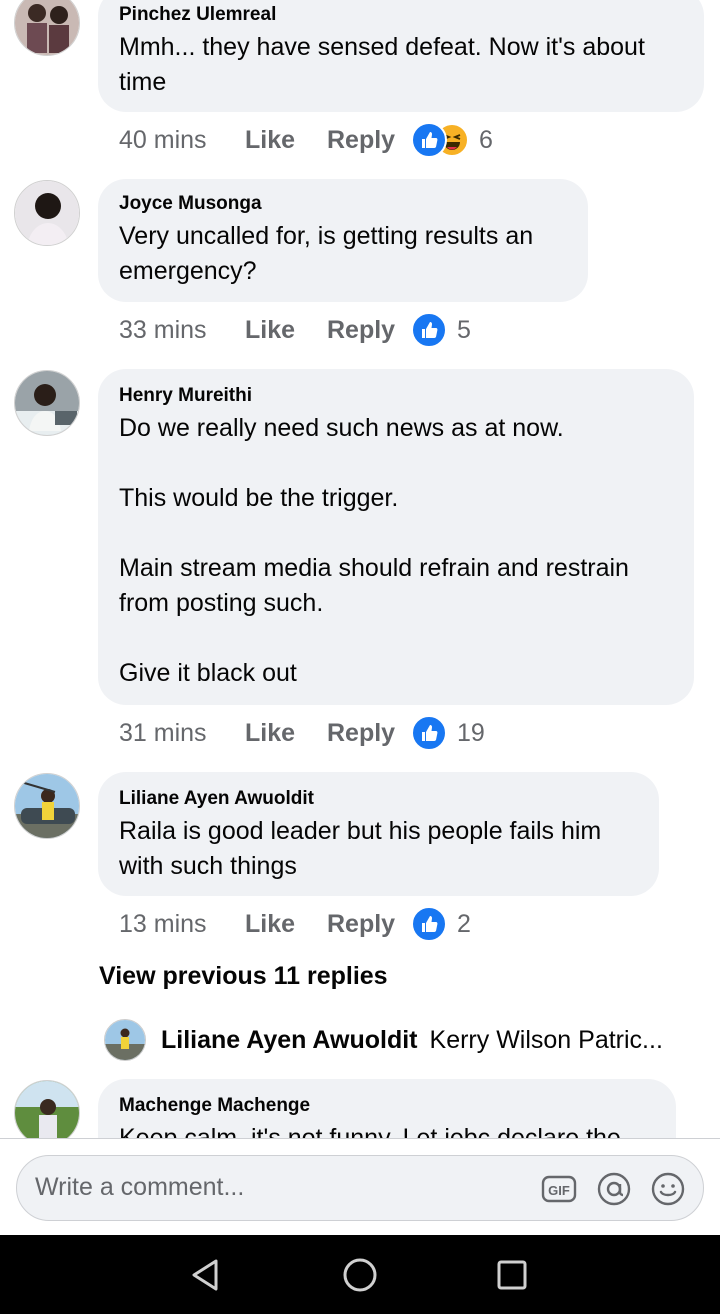  Describe the element at coordinates (401, 15) in the screenshot. I see `comment-author: Pinchez Ulemreal` at that location.